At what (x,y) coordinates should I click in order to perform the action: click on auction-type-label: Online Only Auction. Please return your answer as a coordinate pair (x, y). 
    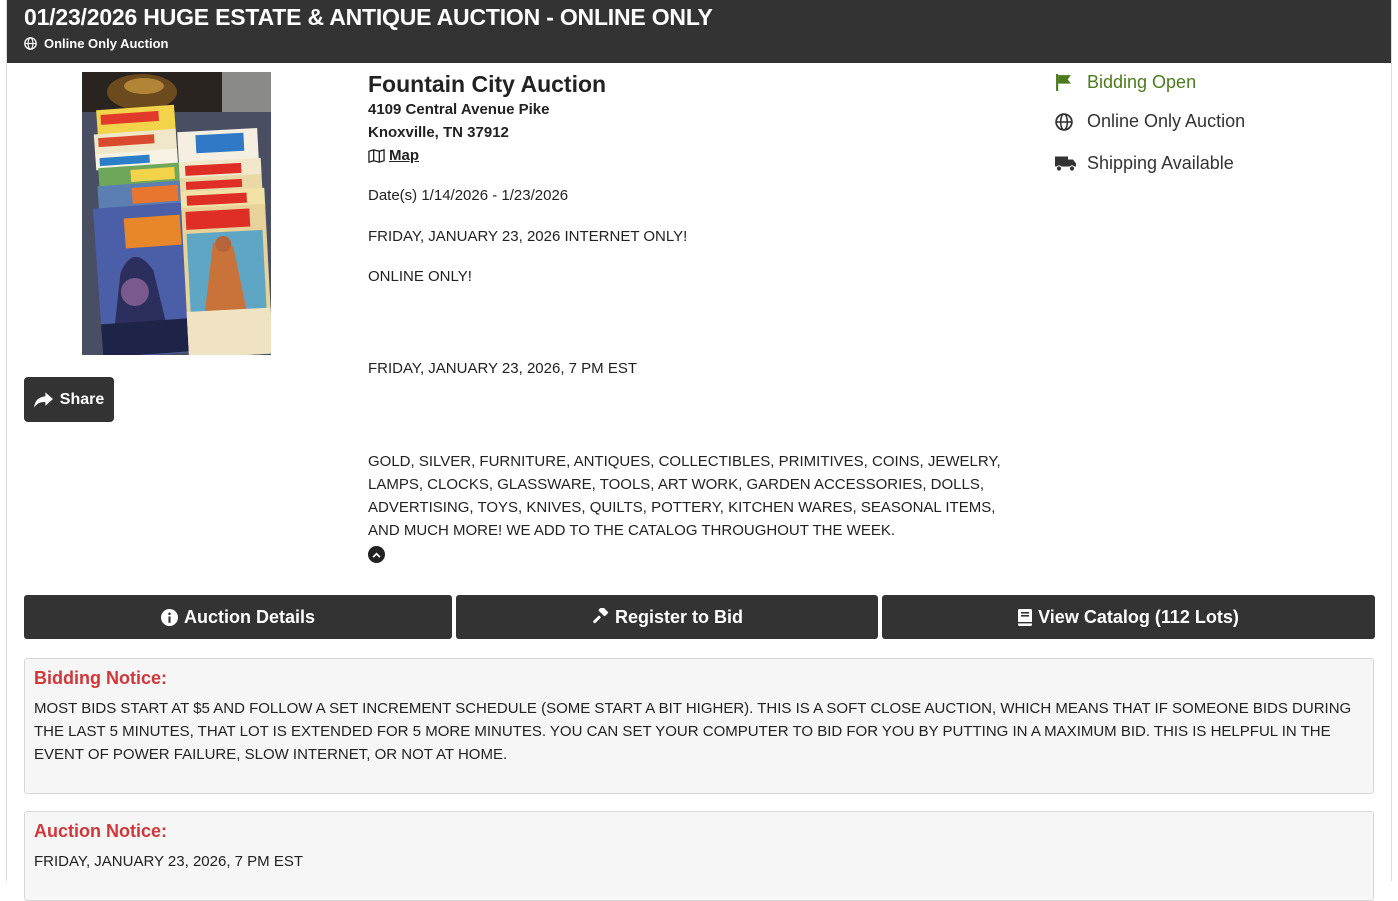
    Looking at the image, I should click on (96, 43).